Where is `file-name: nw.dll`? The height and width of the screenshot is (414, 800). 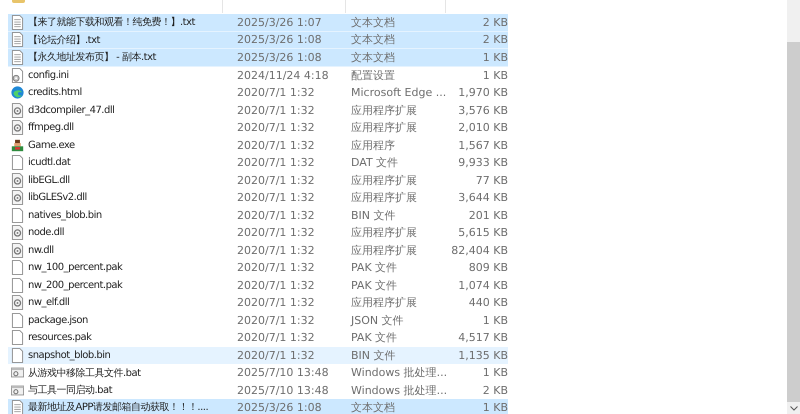
file-name: nw.dll is located at coordinates (41, 250).